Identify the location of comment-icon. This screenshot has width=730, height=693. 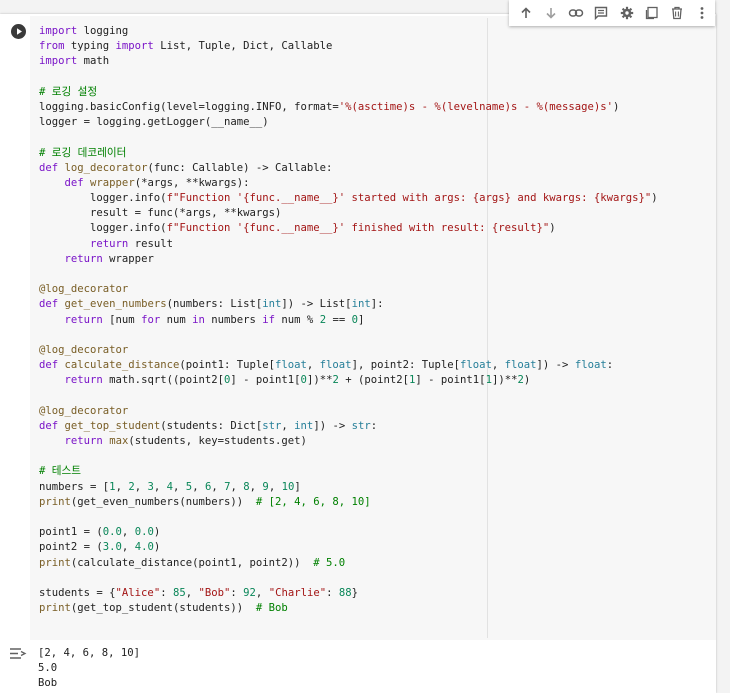
(601, 13).